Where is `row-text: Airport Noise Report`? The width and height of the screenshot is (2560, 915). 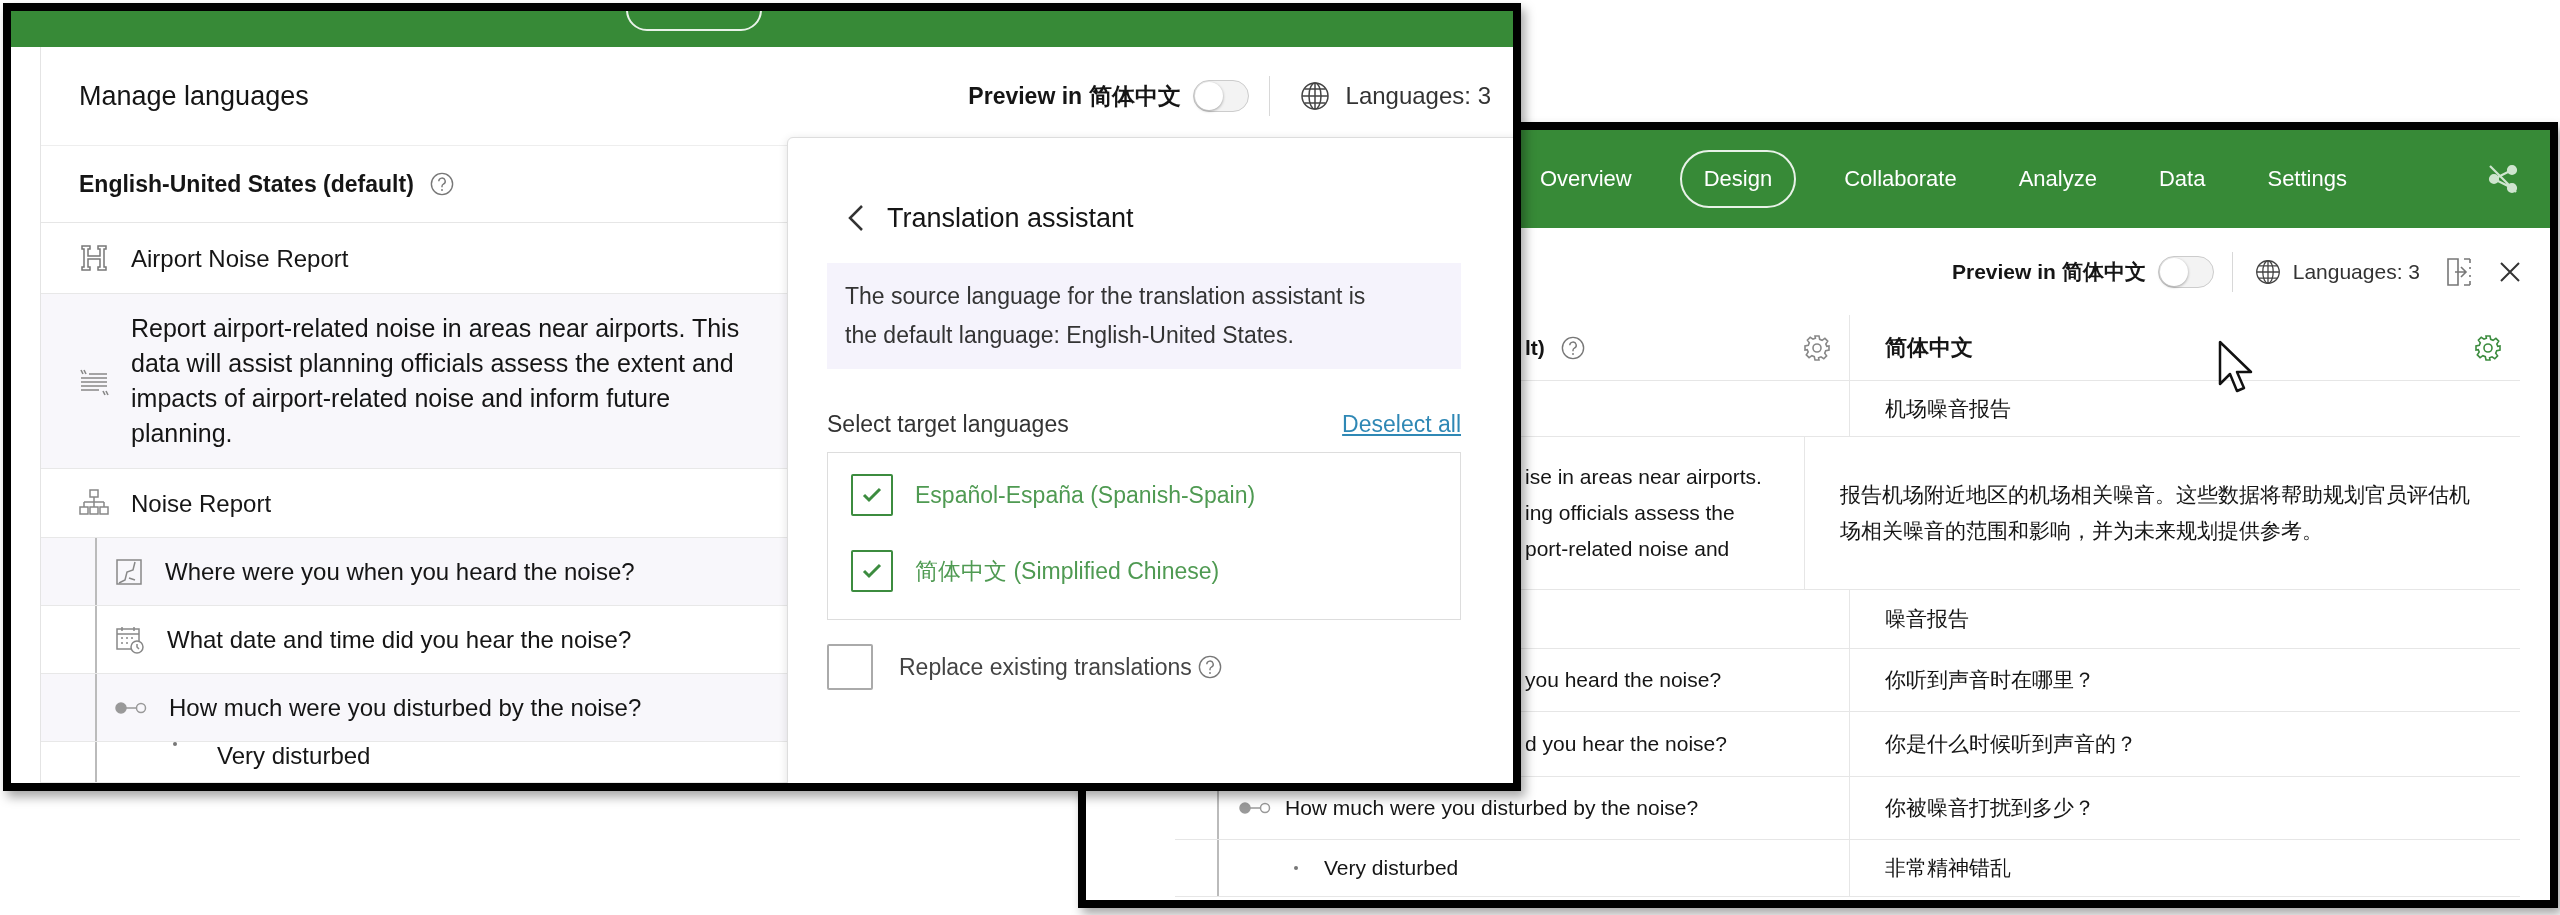 row-text: Airport Noise Report is located at coordinates (240, 258).